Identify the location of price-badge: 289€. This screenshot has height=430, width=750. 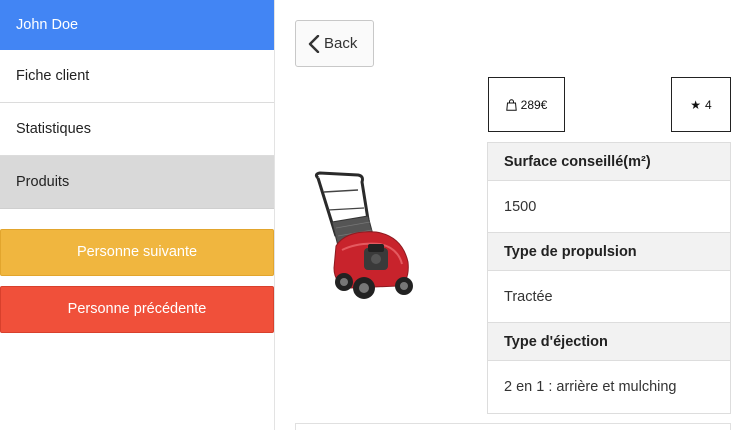
(526, 104).